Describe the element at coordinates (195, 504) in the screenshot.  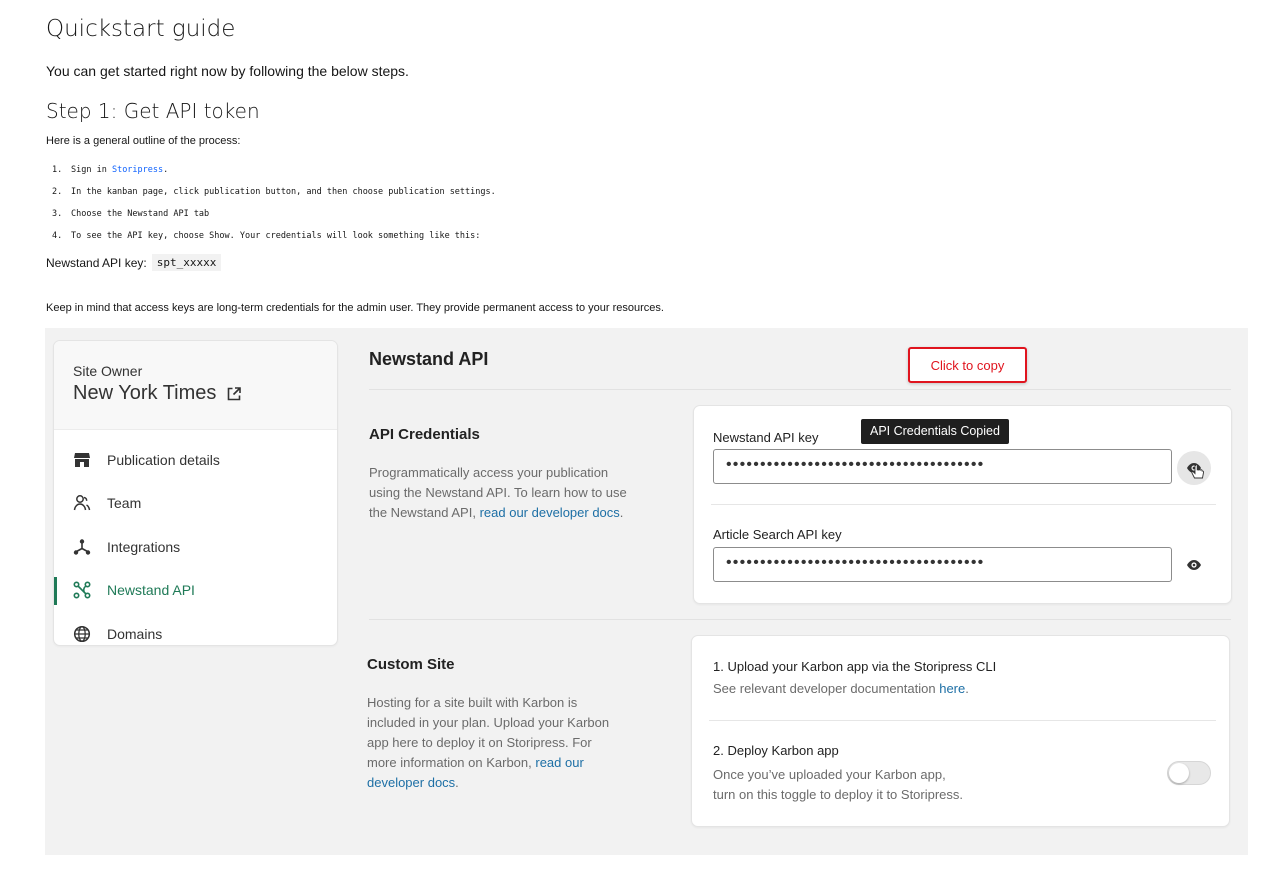
I see `sidebar-item-team: Team` at that location.